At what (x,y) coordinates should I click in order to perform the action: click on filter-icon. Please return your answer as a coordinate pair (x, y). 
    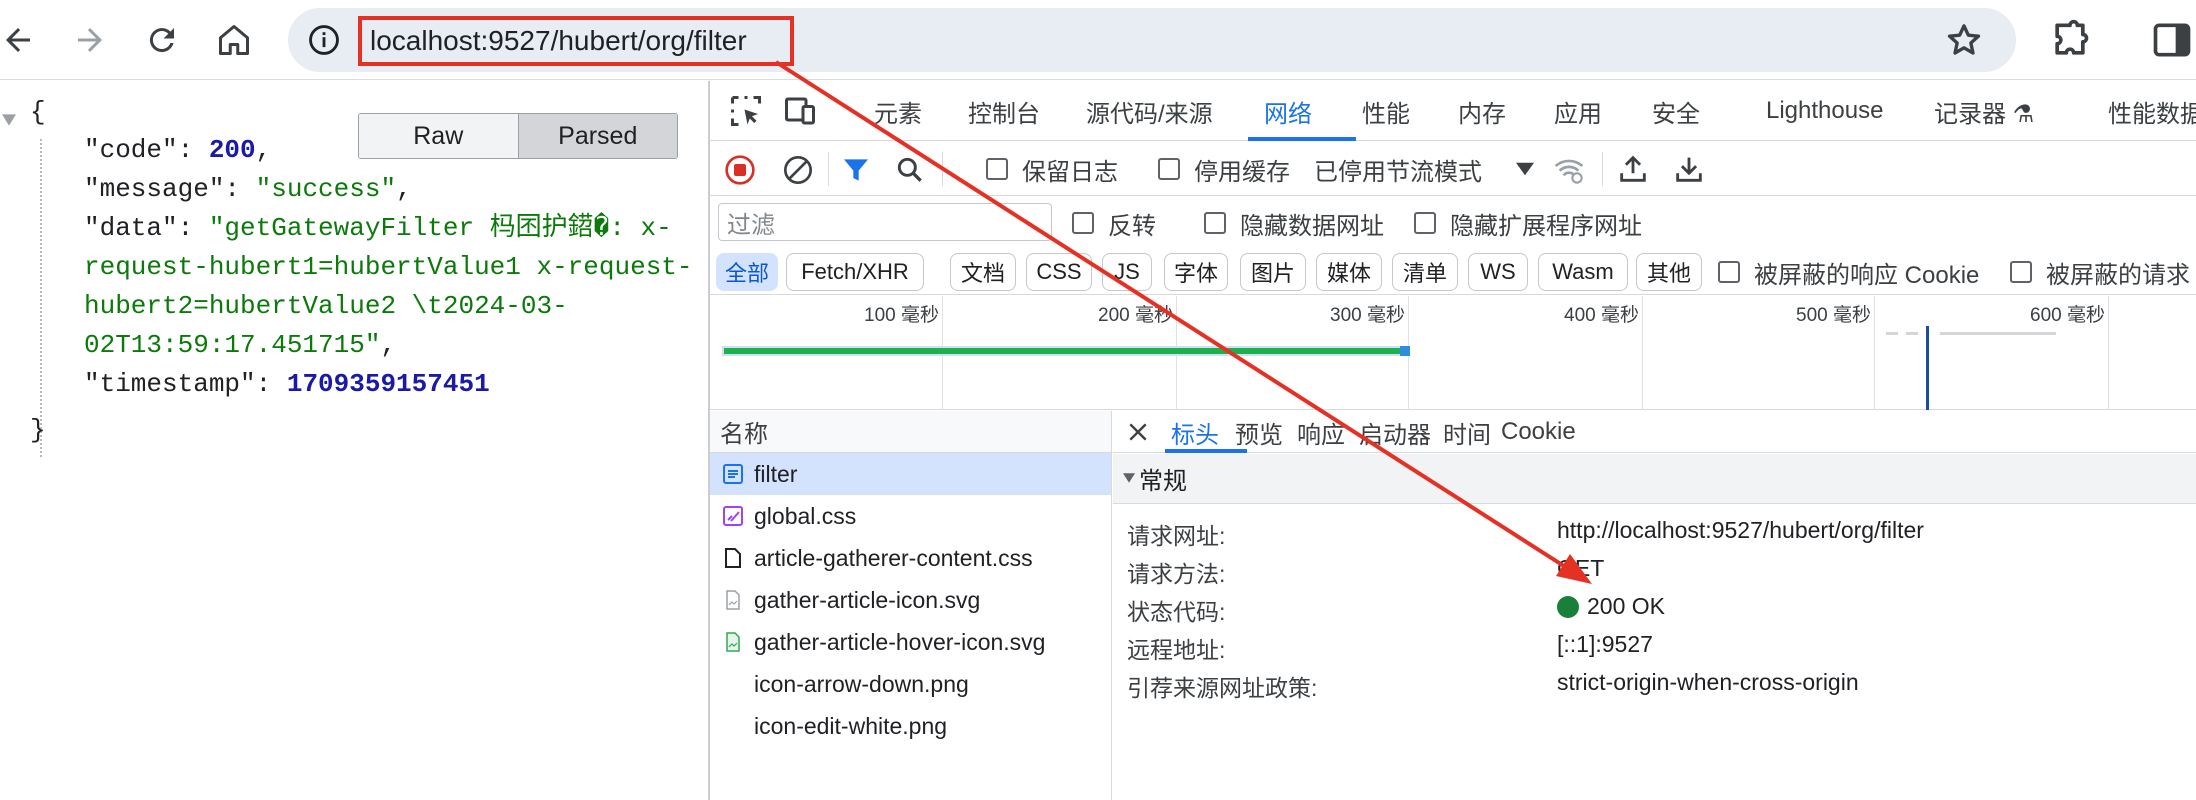
    Looking at the image, I should click on (856, 170).